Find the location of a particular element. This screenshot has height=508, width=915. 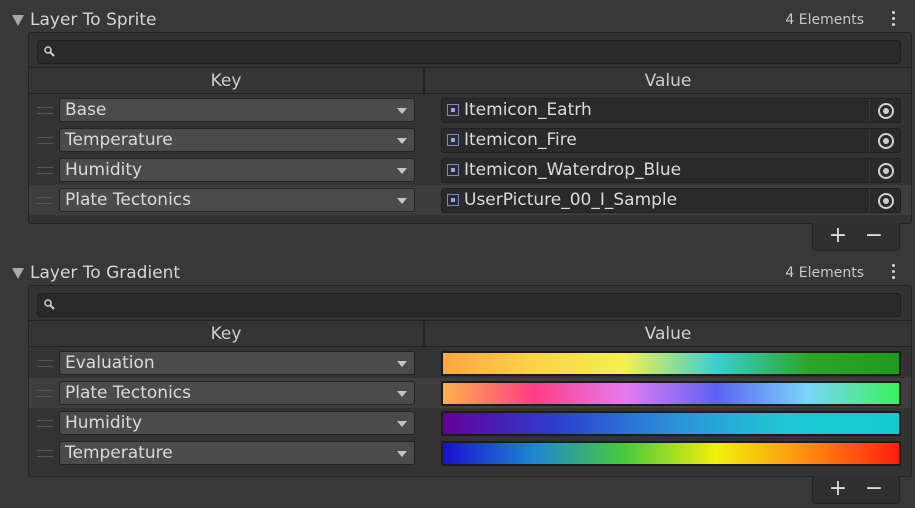

section-title: Layer To Sprite is located at coordinates (93, 20).